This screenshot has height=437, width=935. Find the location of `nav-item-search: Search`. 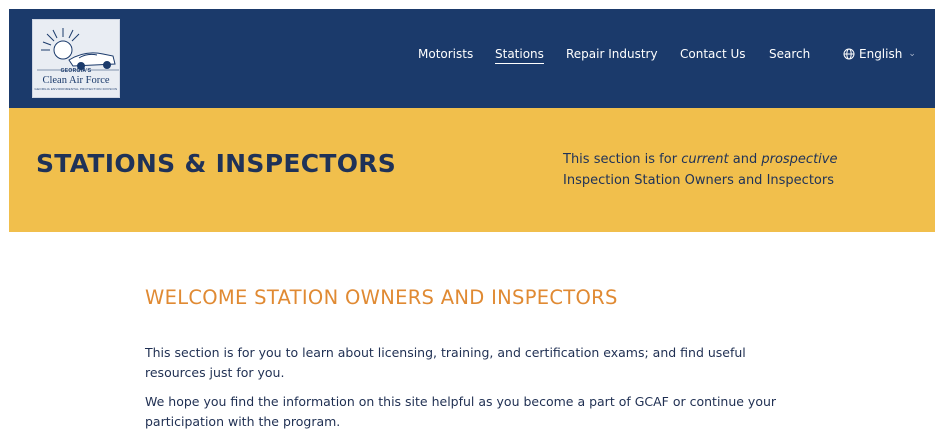

nav-item-search: Search is located at coordinates (789, 54).